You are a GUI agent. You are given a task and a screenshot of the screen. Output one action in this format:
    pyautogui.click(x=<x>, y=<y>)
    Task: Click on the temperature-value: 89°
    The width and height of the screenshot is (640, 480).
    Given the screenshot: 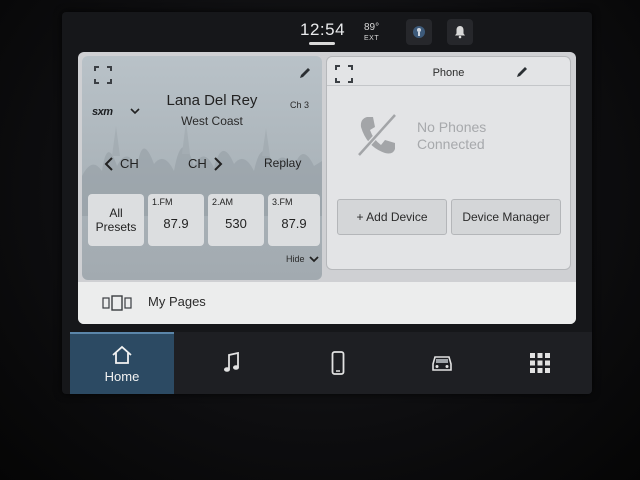 What is the action you would take?
    pyautogui.click(x=372, y=27)
    